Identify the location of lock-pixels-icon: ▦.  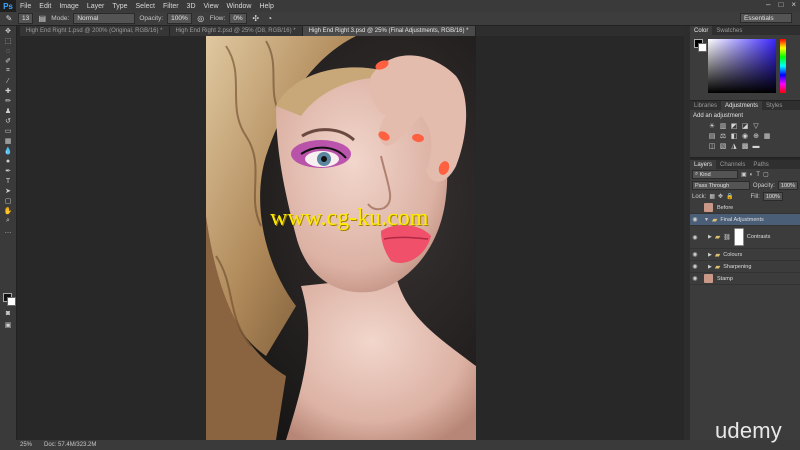
(712, 196).